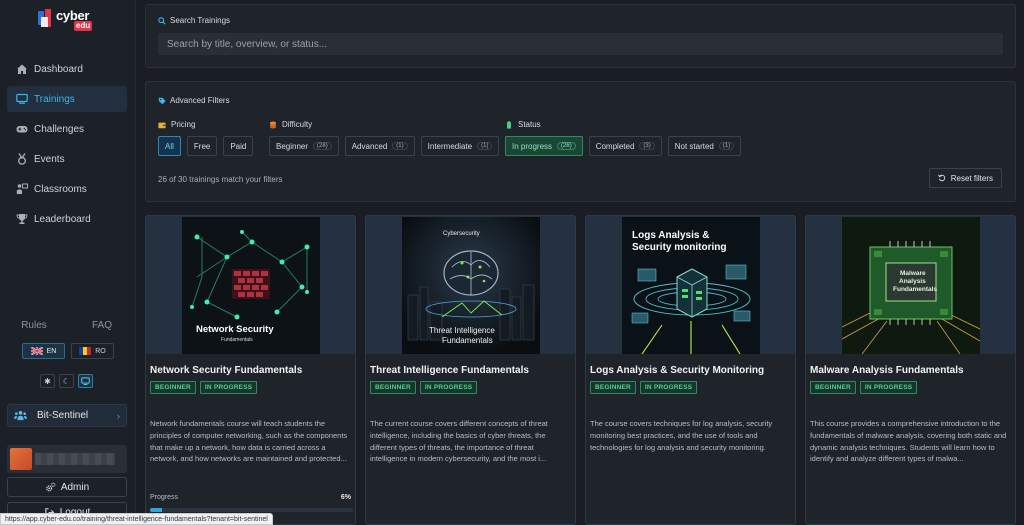 This screenshot has height=525, width=1024. I want to click on nav-item-classrooms: Classrooms, so click(67, 189).